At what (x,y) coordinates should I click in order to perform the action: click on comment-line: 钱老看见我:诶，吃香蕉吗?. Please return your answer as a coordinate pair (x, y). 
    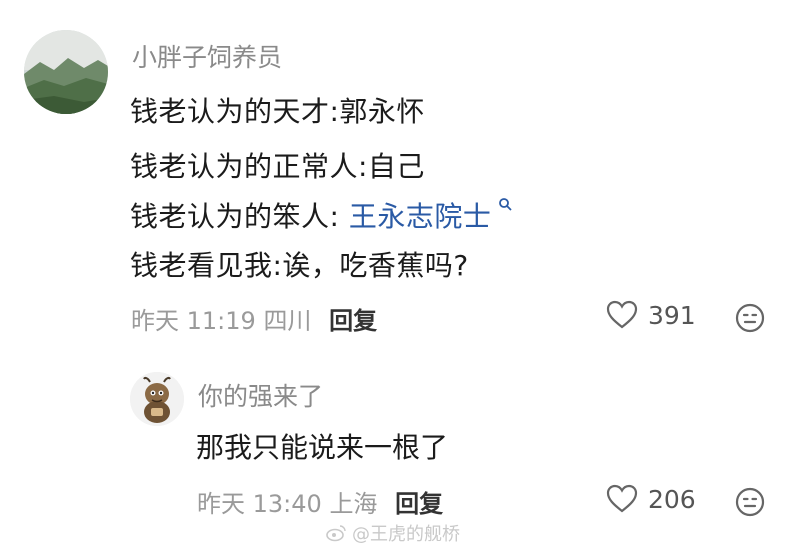
    Looking at the image, I should click on (299, 265).